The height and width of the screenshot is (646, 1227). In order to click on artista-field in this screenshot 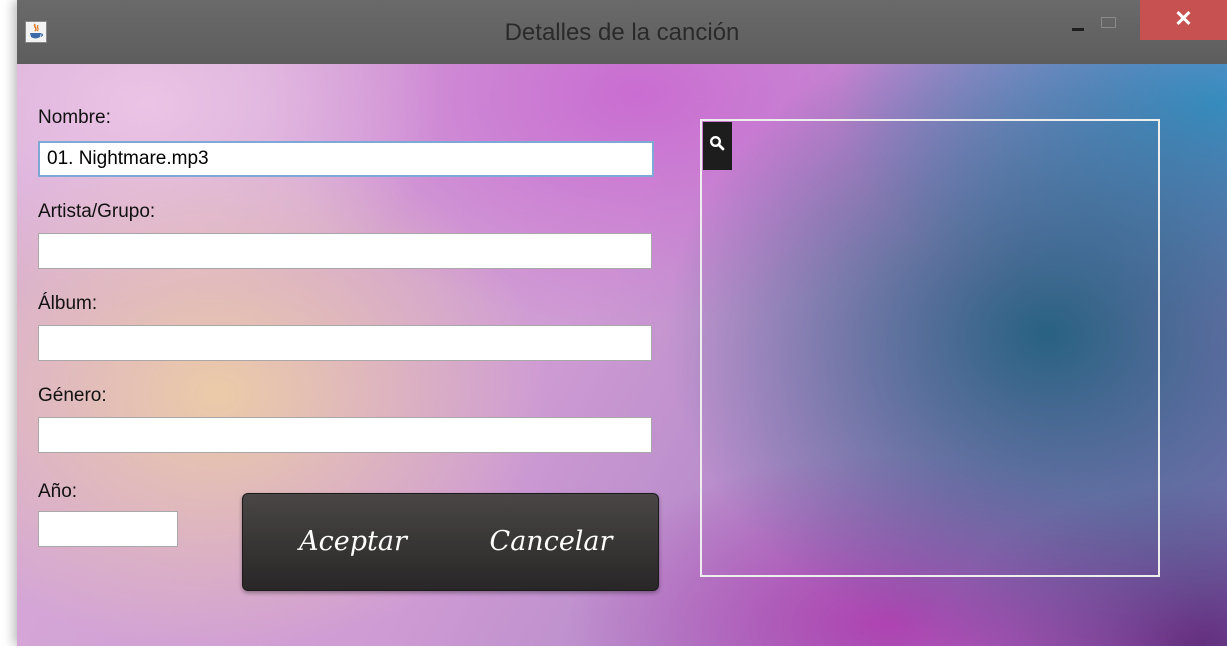, I will do `click(345, 251)`.